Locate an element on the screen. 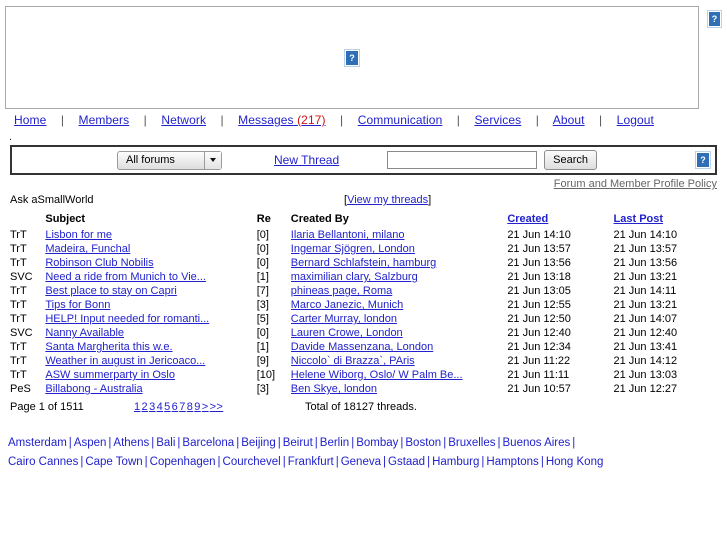 This screenshot has height=545, width=727. column-header-last-post: Last Post is located at coordinates (670, 219).